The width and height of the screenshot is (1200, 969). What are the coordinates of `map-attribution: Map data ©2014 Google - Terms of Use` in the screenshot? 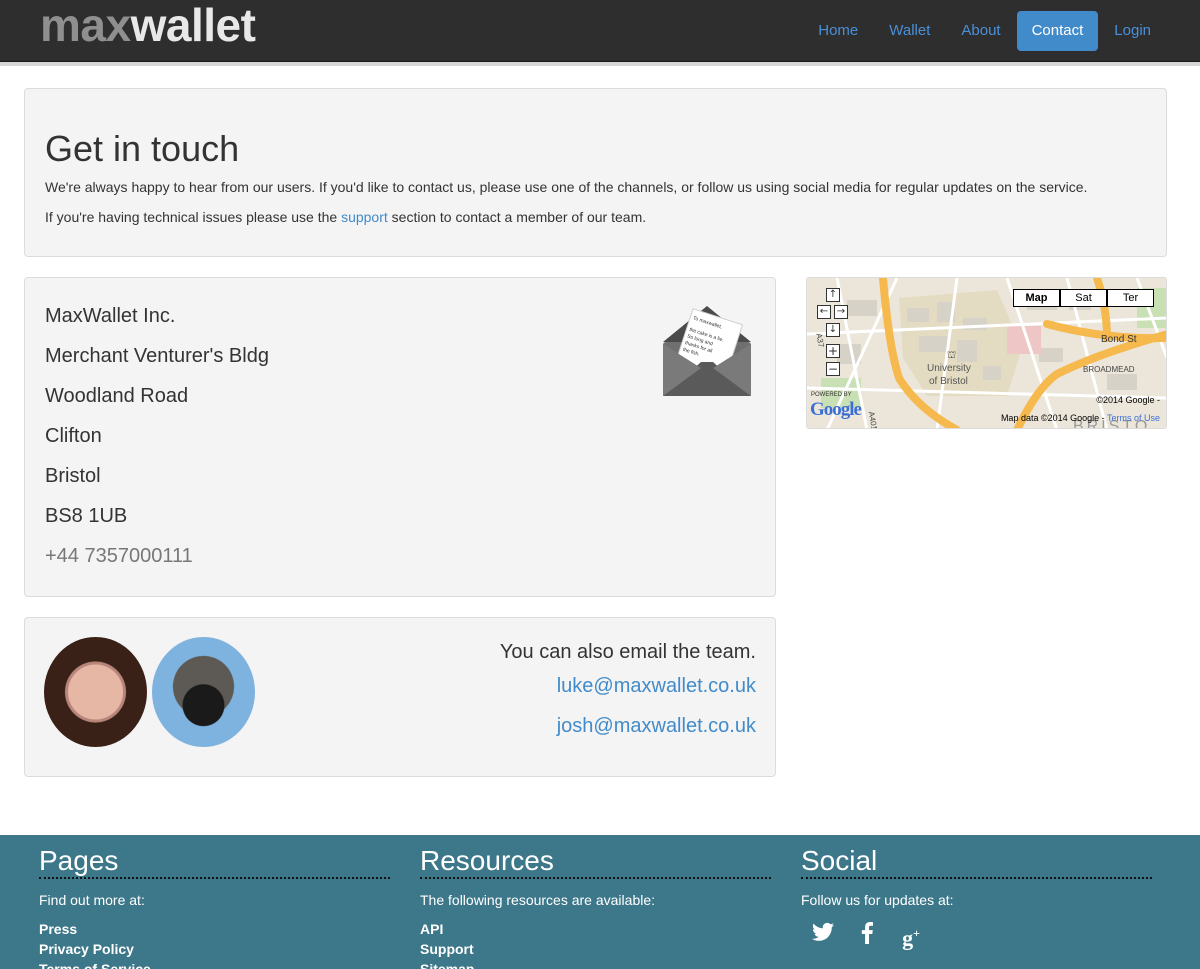 It's located at (1080, 418).